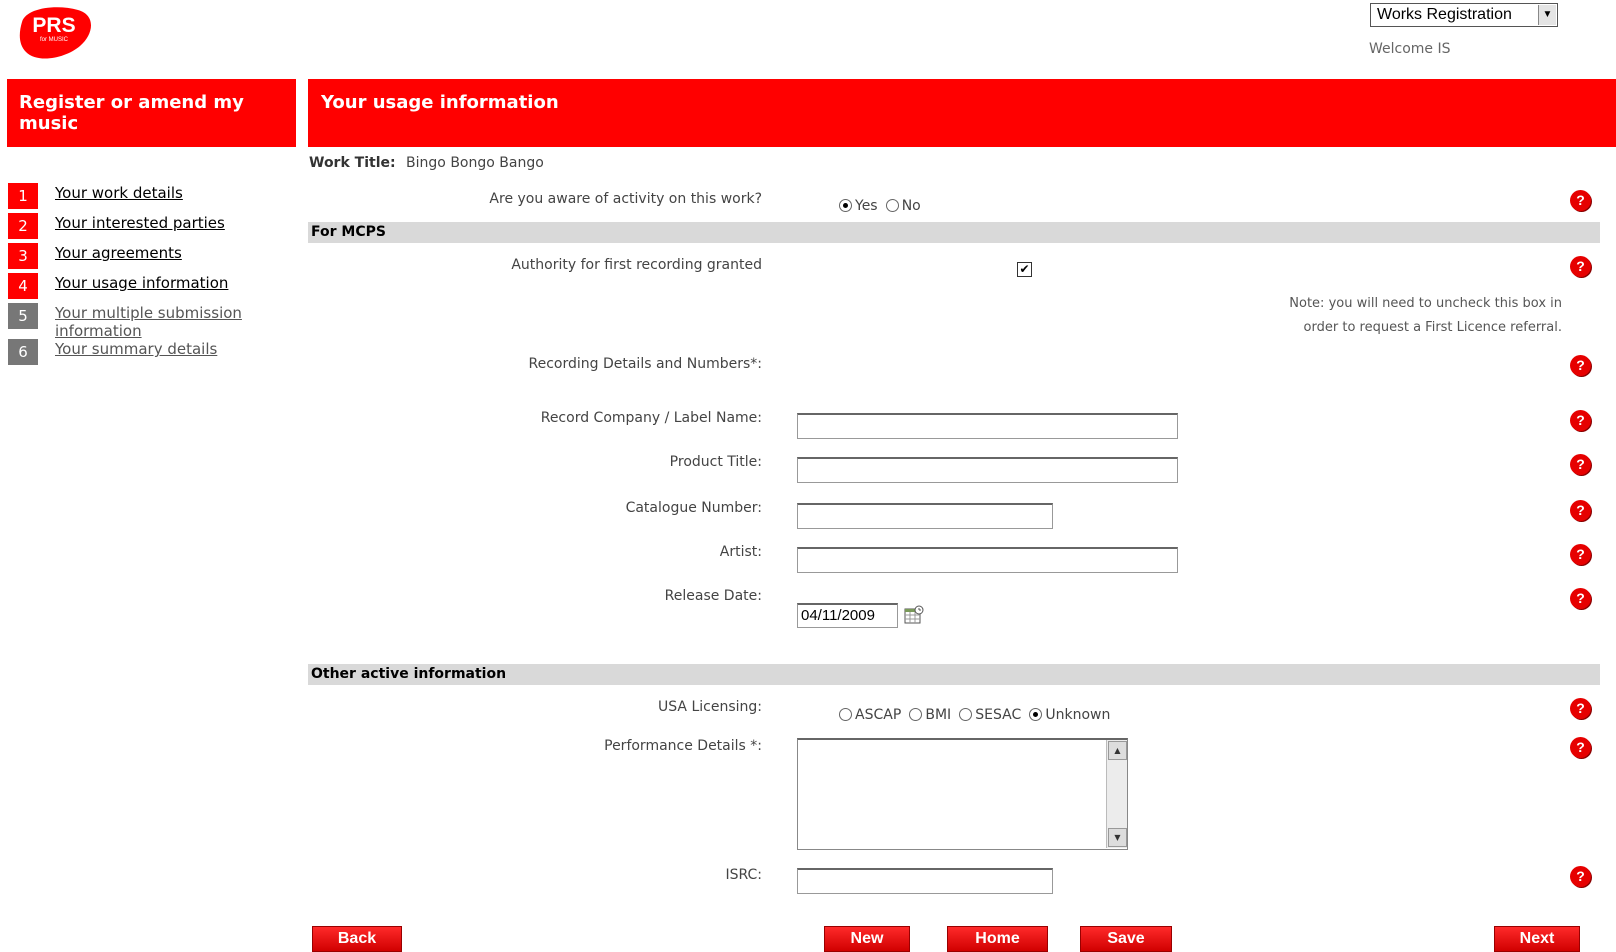 The width and height of the screenshot is (1616, 952). What do you see at coordinates (715, 462) in the screenshot?
I see `product-title-label: Product Title:` at bounding box center [715, 462].